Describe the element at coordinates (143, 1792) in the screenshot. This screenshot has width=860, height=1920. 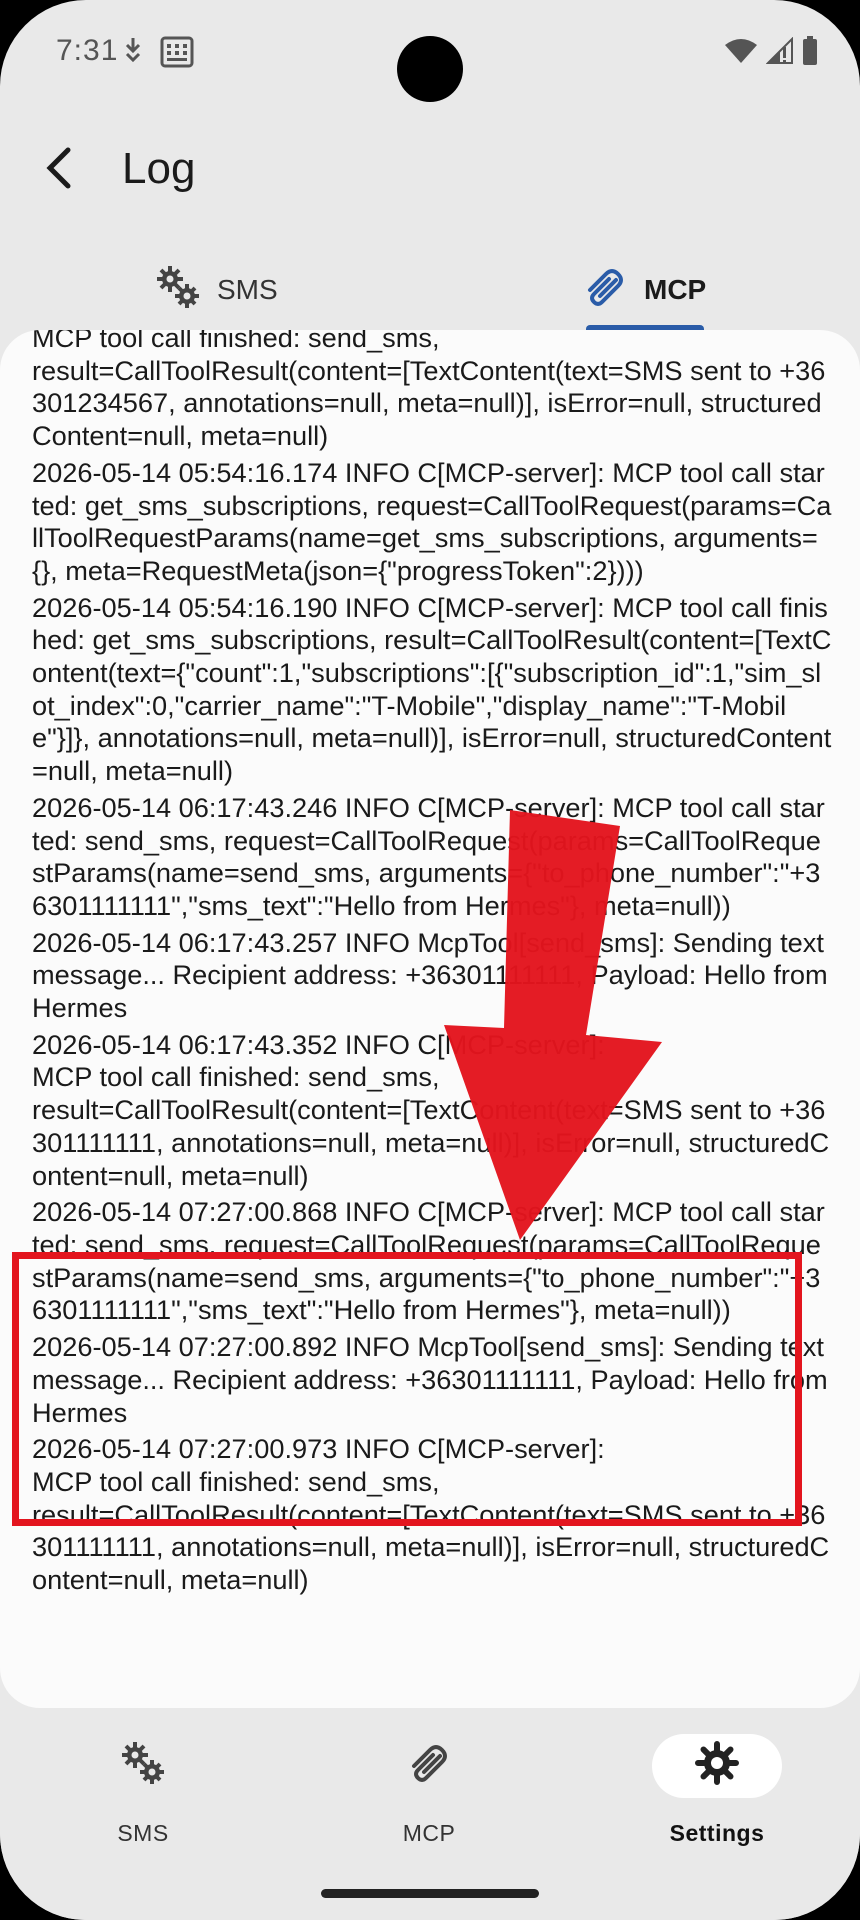
I see `nav-item-sms: SMS` at that location.